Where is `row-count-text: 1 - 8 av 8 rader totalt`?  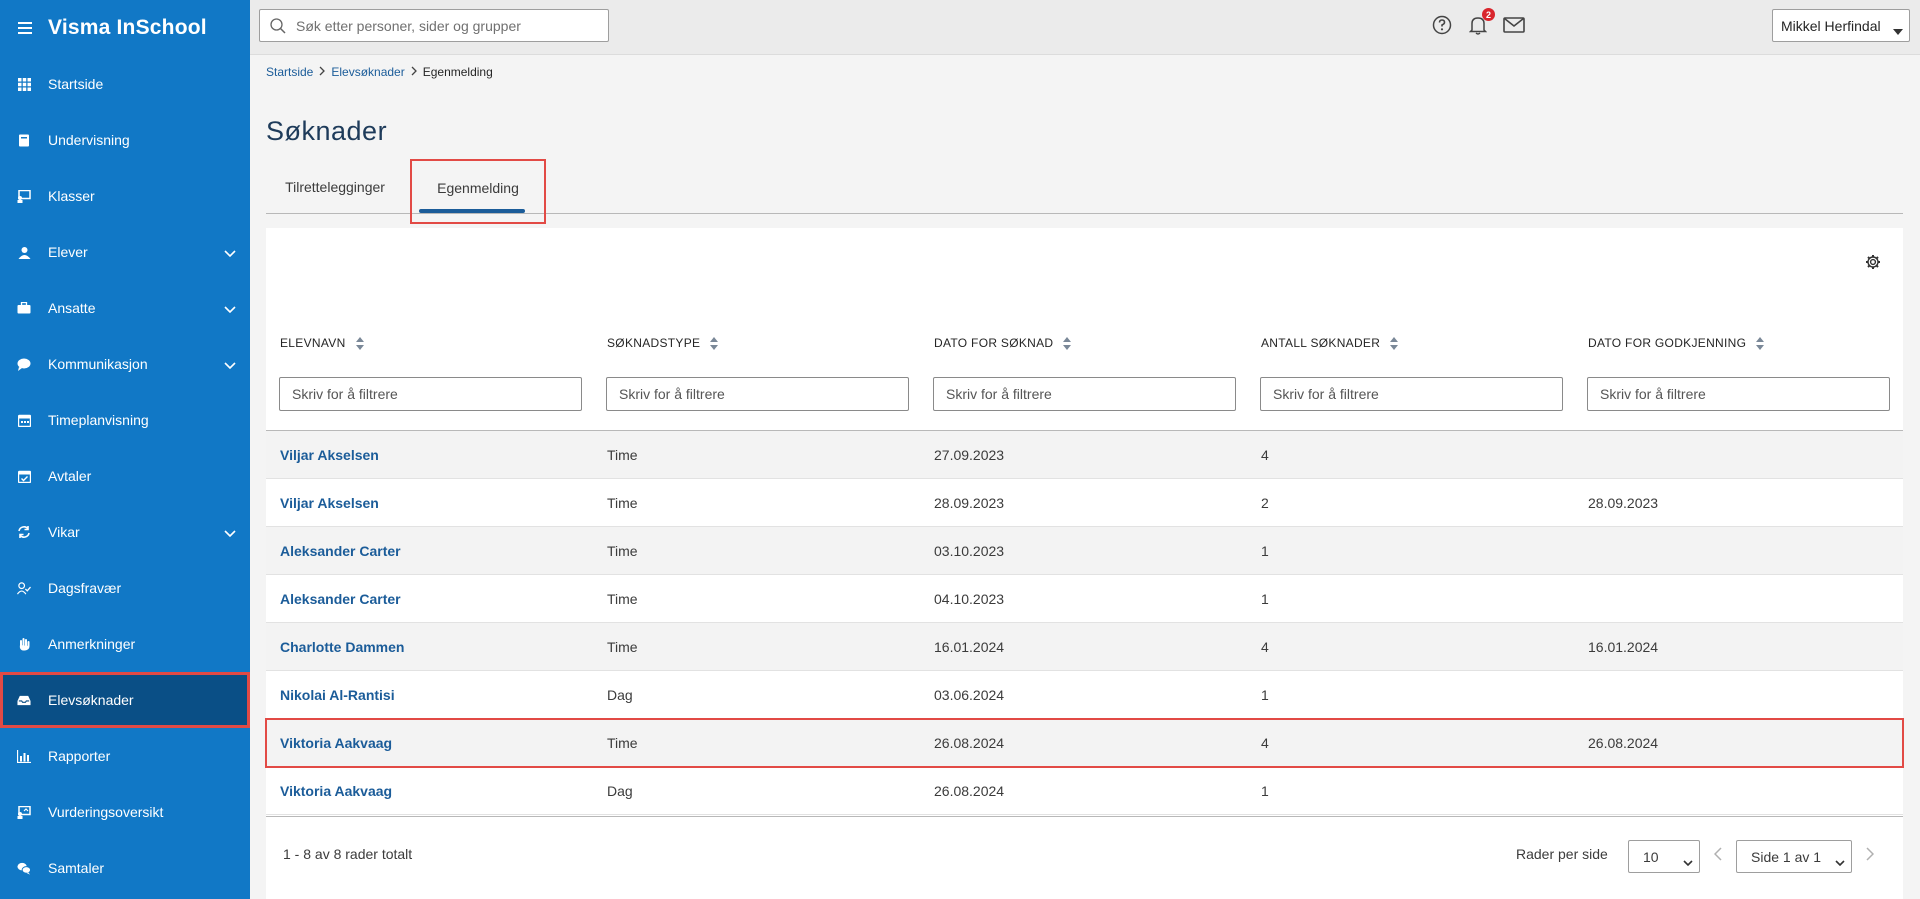 row-count-text: 1 - 8 av 8 rader totalt is located at coordinates (348, 854).